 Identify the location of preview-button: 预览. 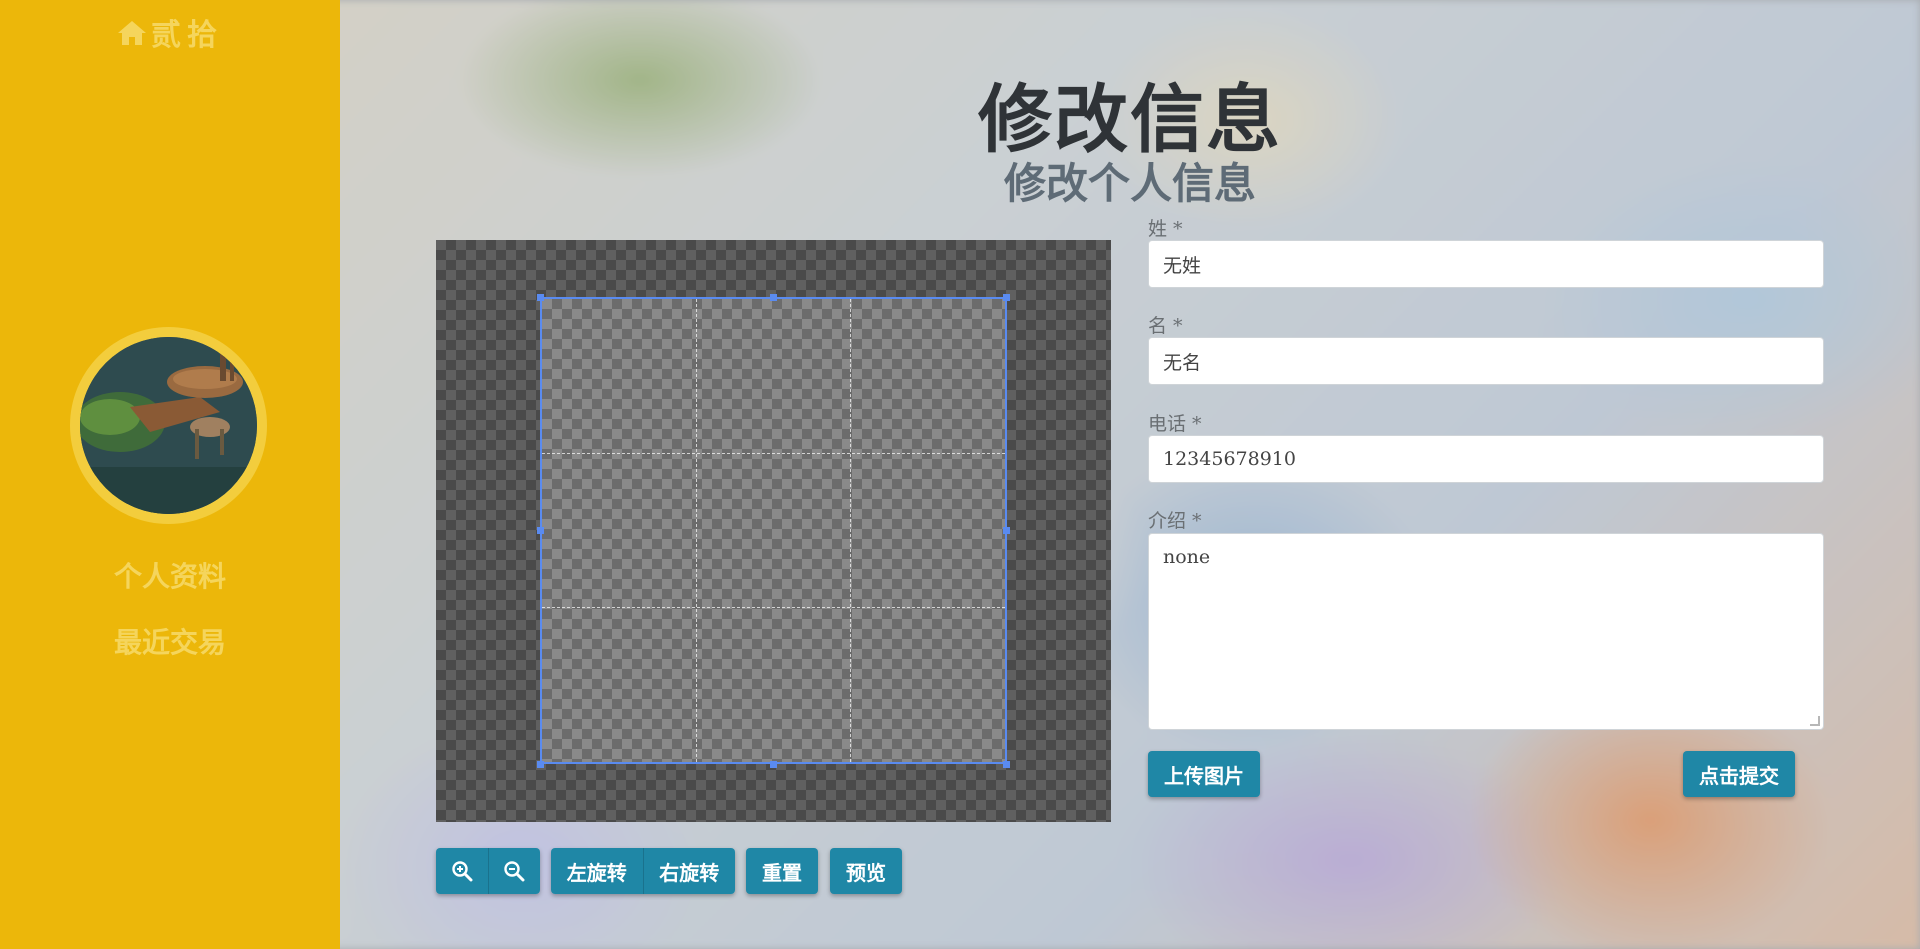
(866, 871).